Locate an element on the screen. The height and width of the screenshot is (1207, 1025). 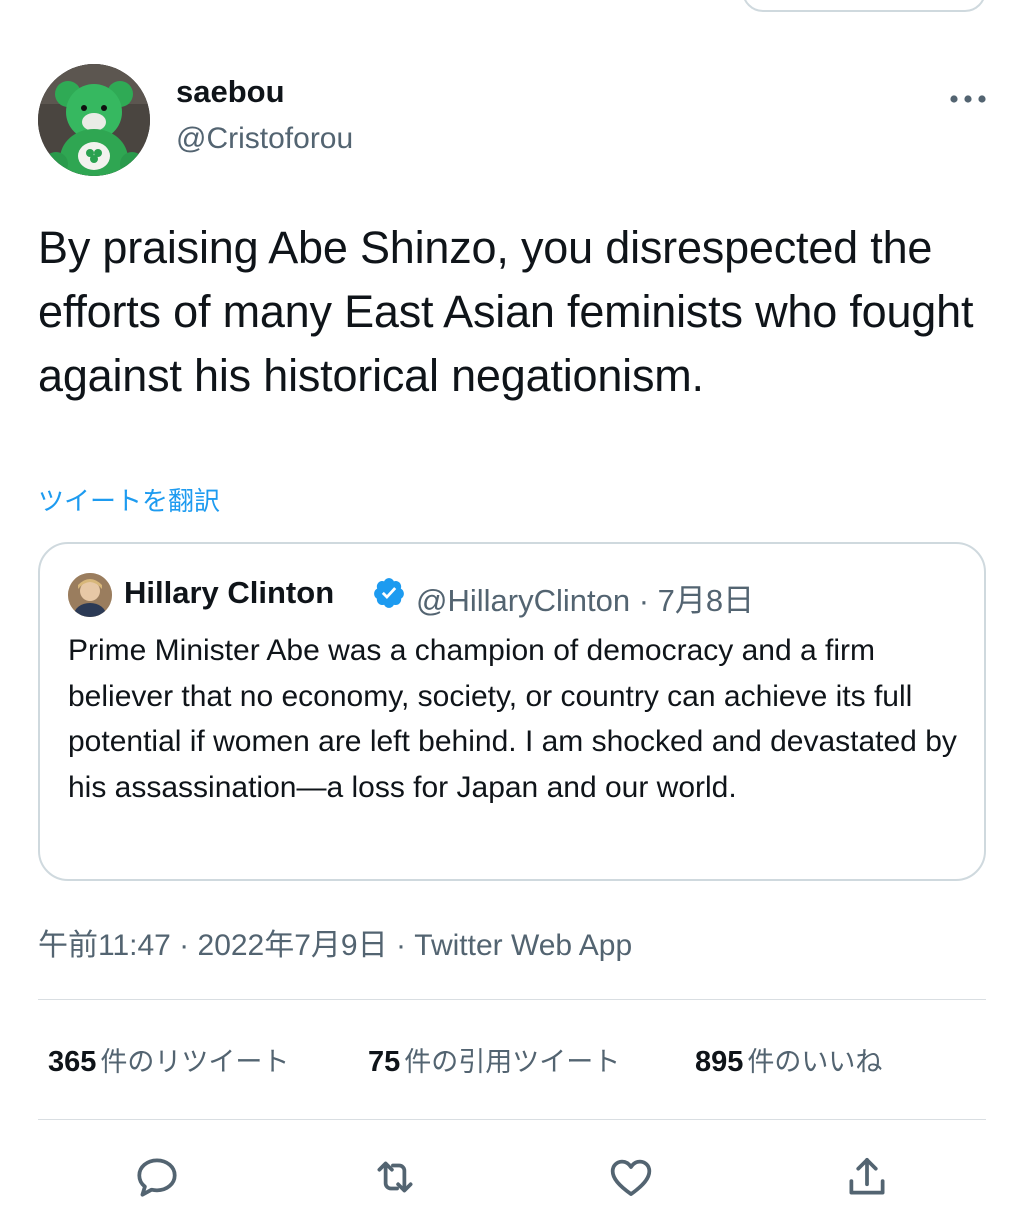
tweet-timestamp: 午前11:47 · 2022年7月9日 · Twitter Web App is located at coordinates (335, 942).